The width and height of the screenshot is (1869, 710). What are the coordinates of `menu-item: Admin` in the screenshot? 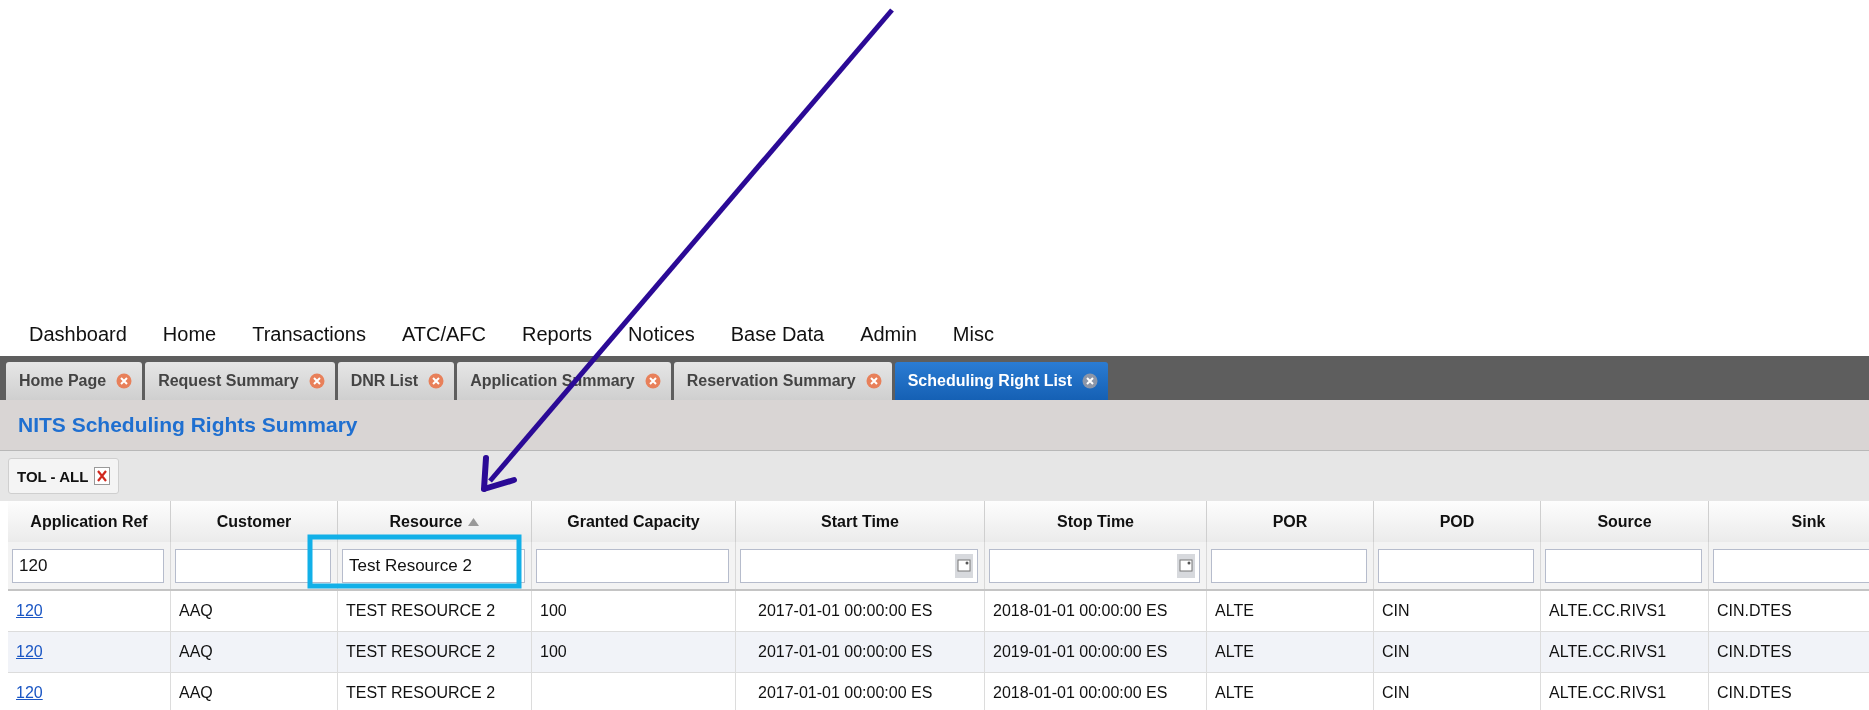 It's located at (888, 334).